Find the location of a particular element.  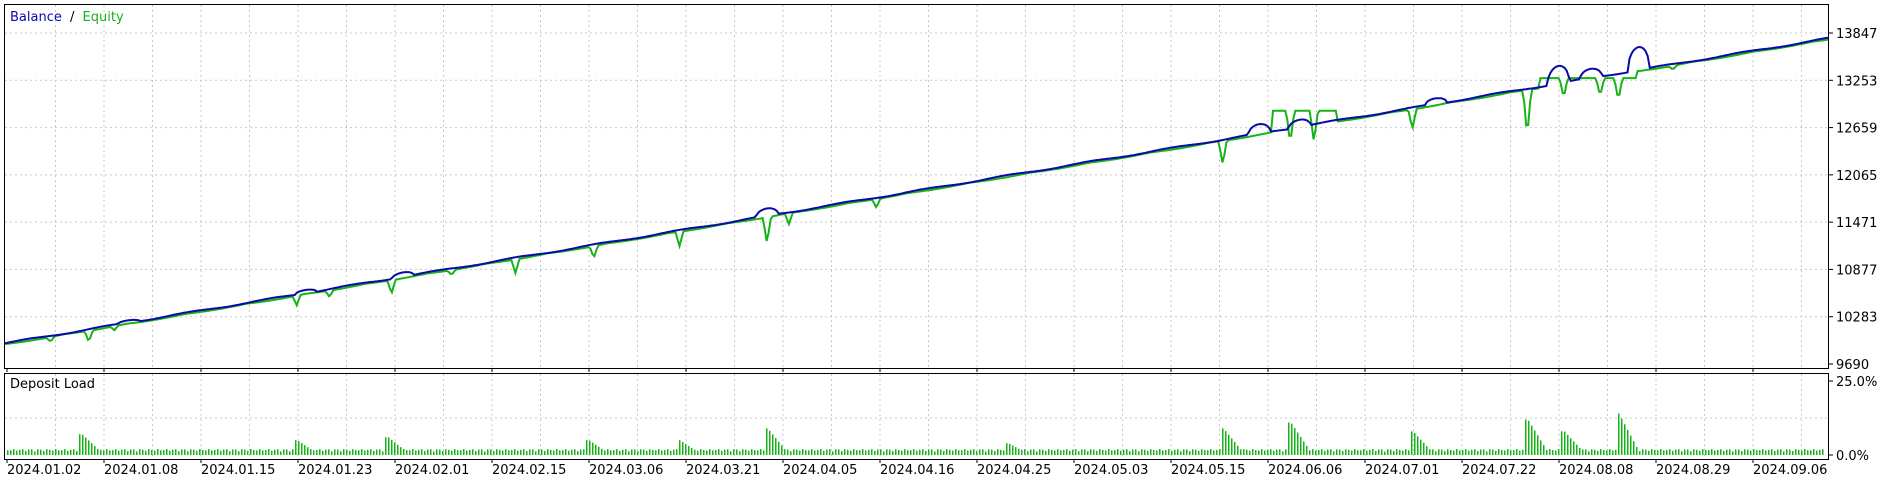

deposit-load-bars is located at coordinates (915, 434).